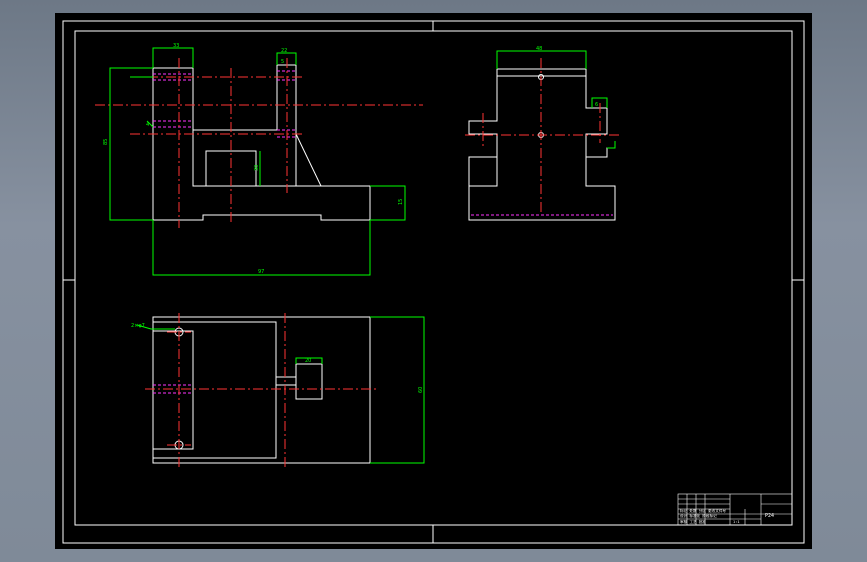 Image resolution: width=867 pixels, height=562 pixels. What do you see at coordinates (176, 46) in the screenshot?
I see `dim-top-boss-width: 33` at bounding box center [176, 46].